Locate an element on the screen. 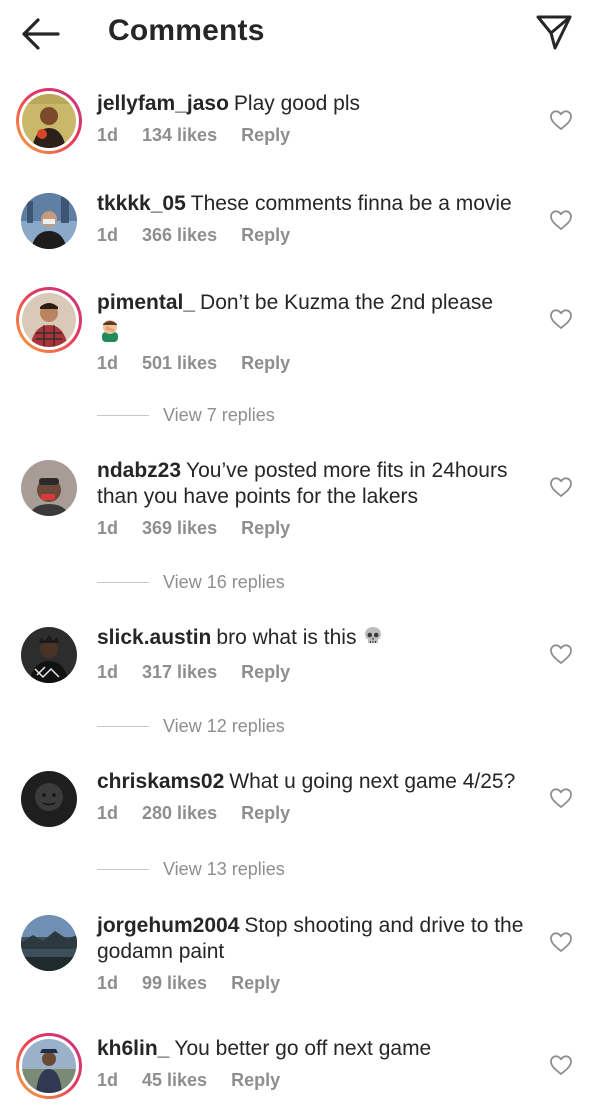 This screenshot has width=600, height=1119. comment-username: ndabz23 is located at coordinates (139, 470).